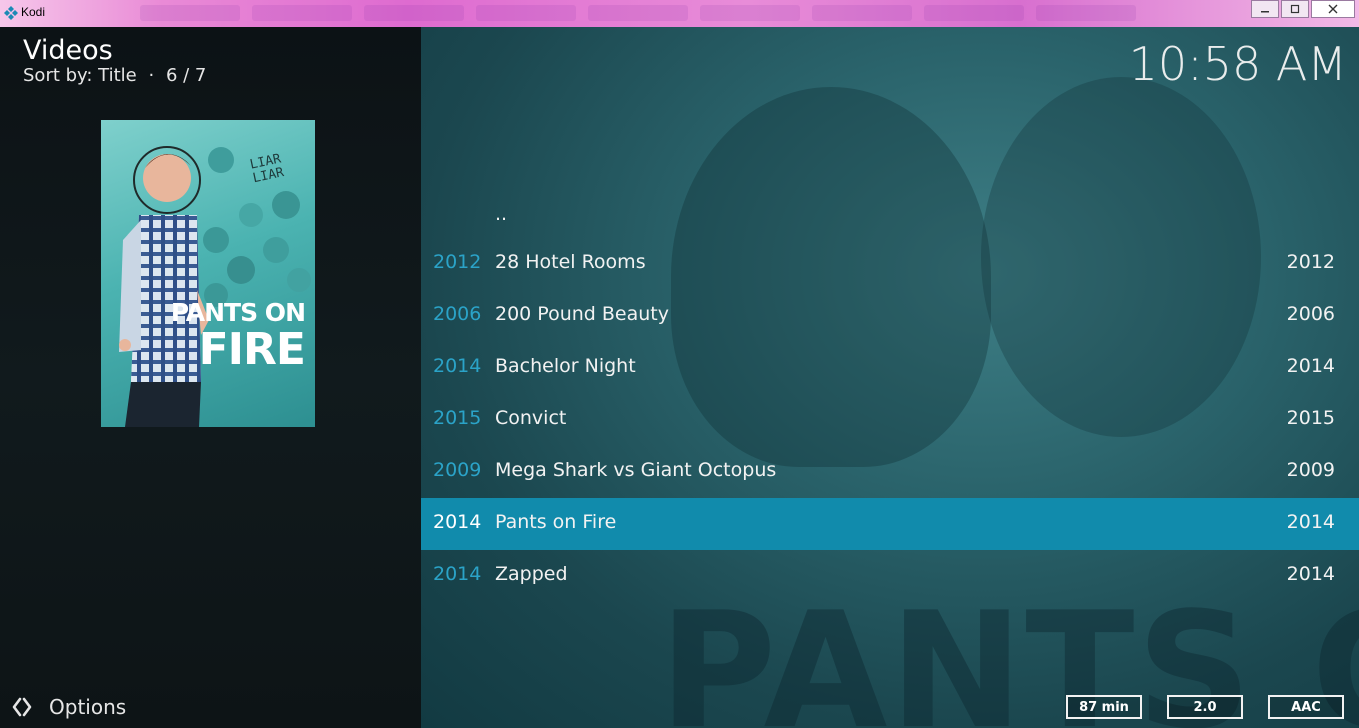  What do you see at coordinates (890, 472) in the screenshot?
I see `list-item: 2009 Mega Shark vs Giant Octopus 2009` at bounding box center [890, 472].